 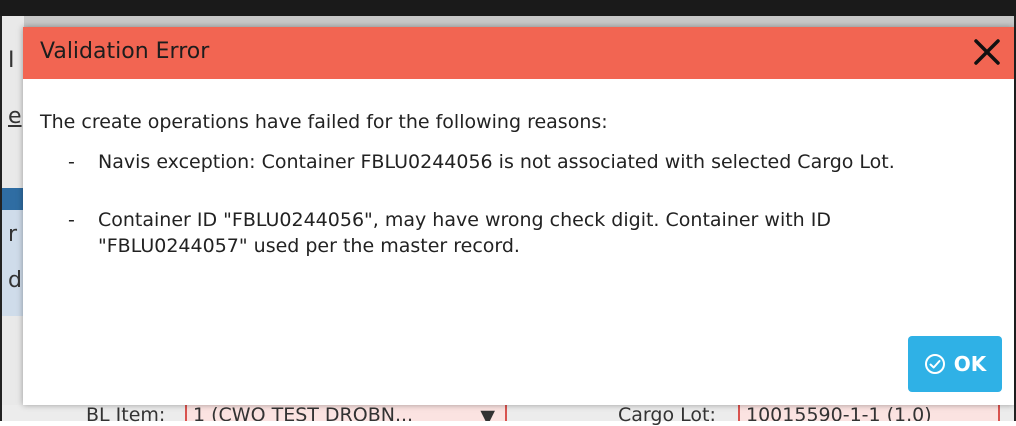 What do you see at coordinates (667, 415) in the screenshot?
I see `cargo-lot-label: Cargo Lot:` at bounding box center [667, 415].